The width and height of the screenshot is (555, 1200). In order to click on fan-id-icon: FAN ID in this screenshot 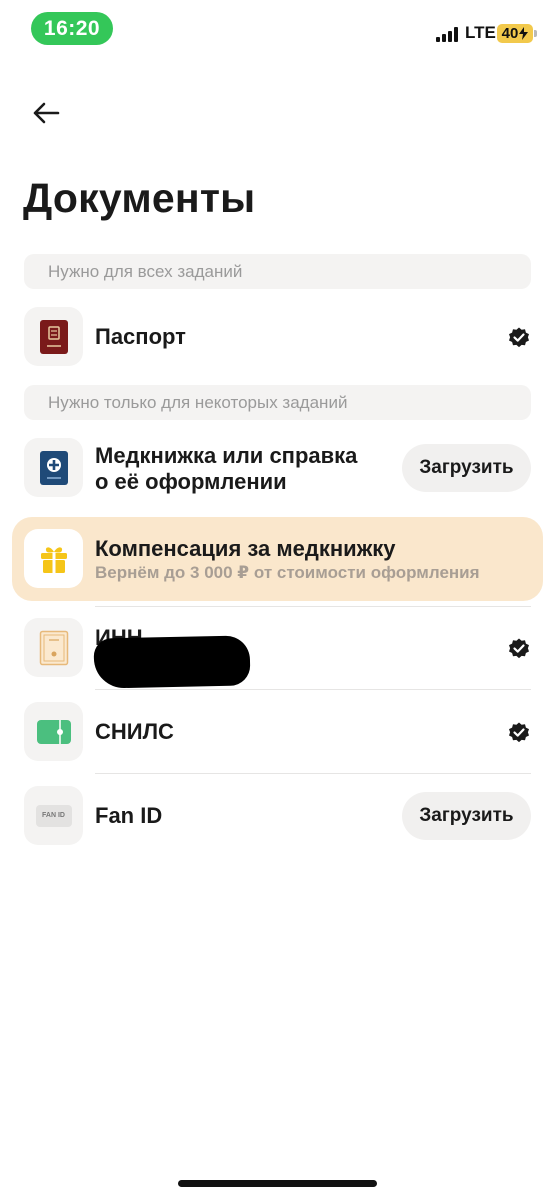, I will do `click(53, 815)`.